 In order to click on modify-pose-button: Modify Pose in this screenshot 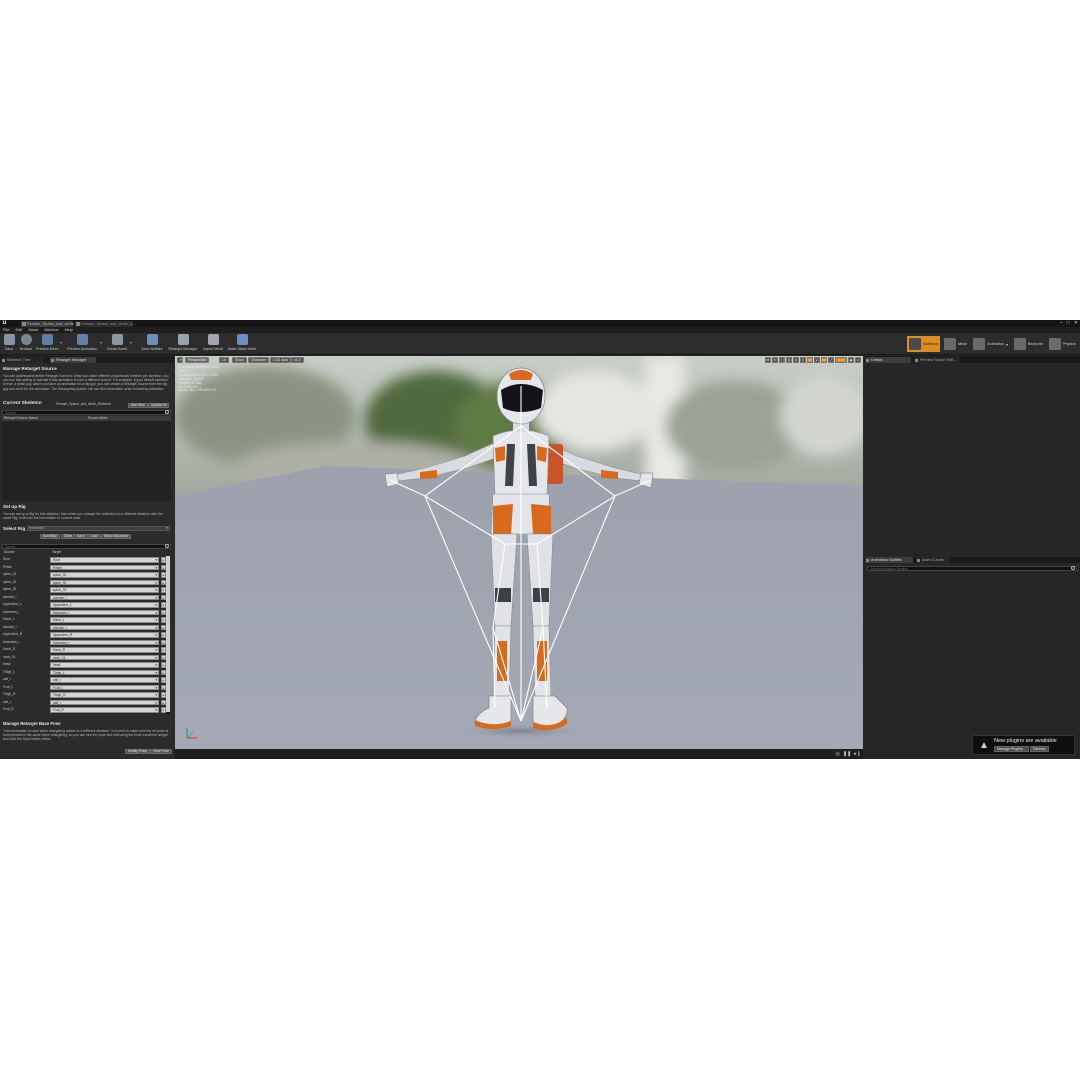, I will do `click(137, 751)`.